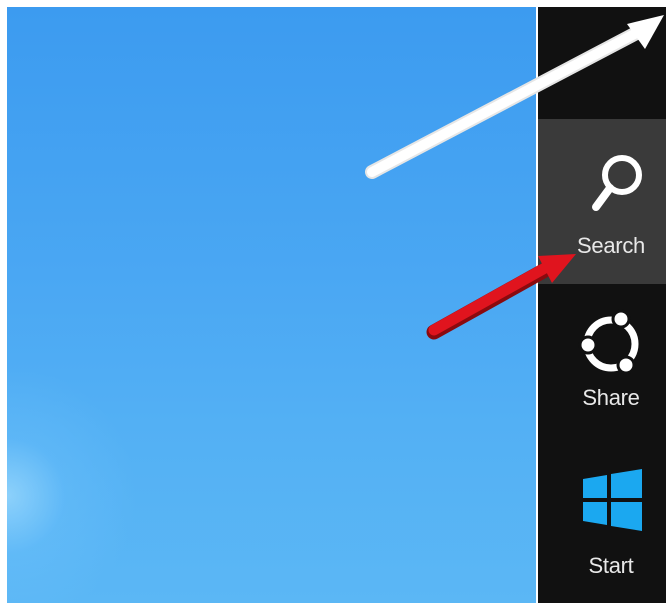 The width and height of the screenshot is (666, 610). Describe the element at coordinates (611, 397) in the screenshot. I see `charm-share-label: Share` at that location.